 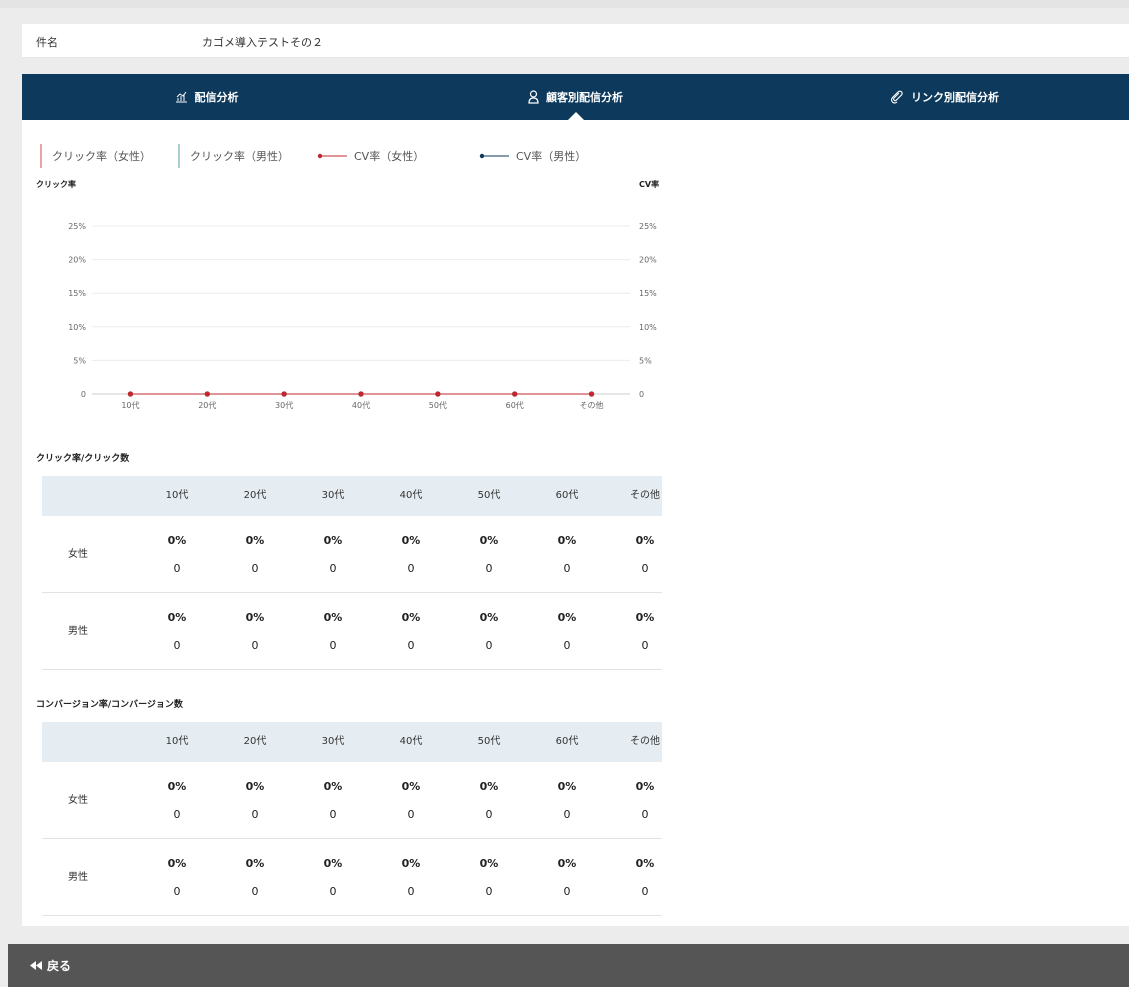 What do you see at coordinates (576, 116) in the screenshot?
I see `active-tab-pointer` at bounding box center [576, 116].